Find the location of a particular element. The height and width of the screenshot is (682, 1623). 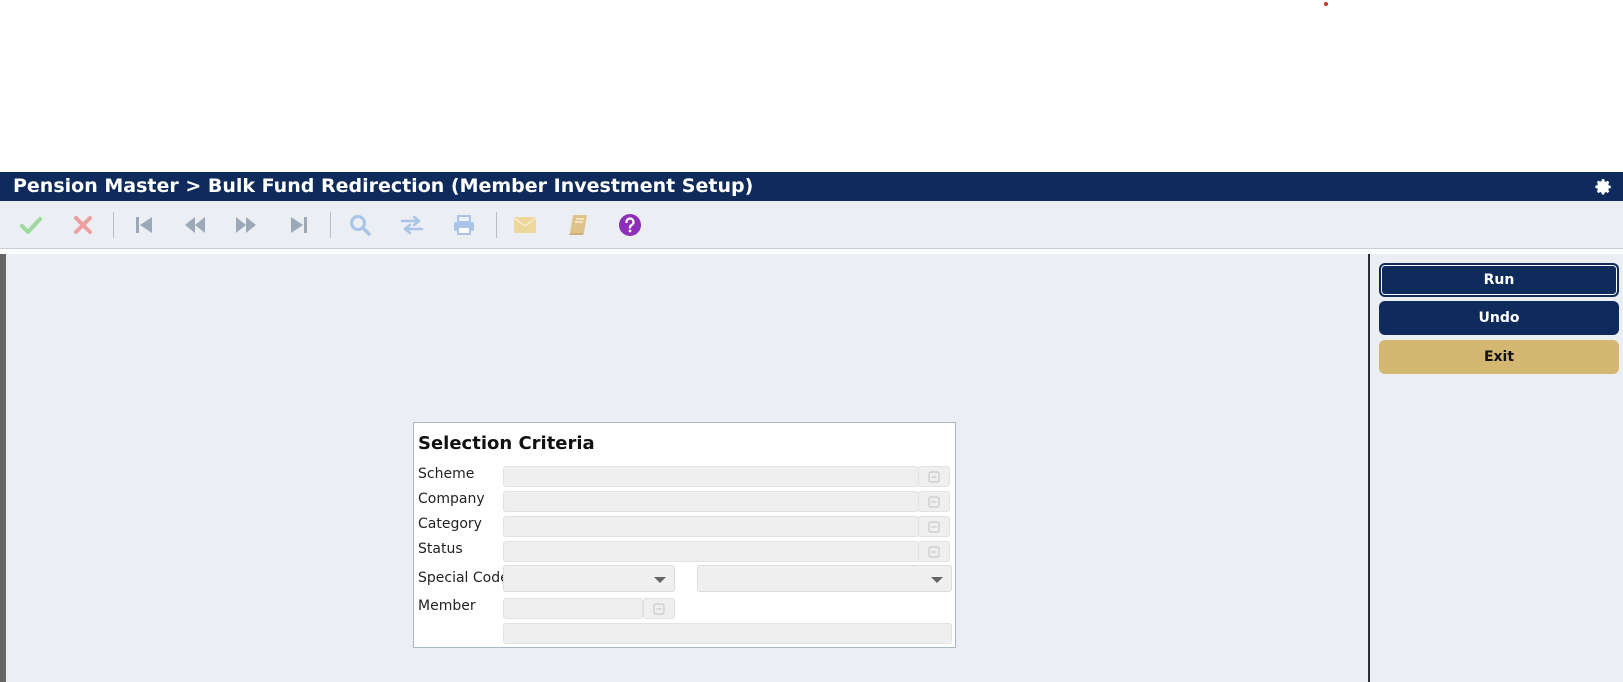

help-icon is located at coordinates (630, 225).